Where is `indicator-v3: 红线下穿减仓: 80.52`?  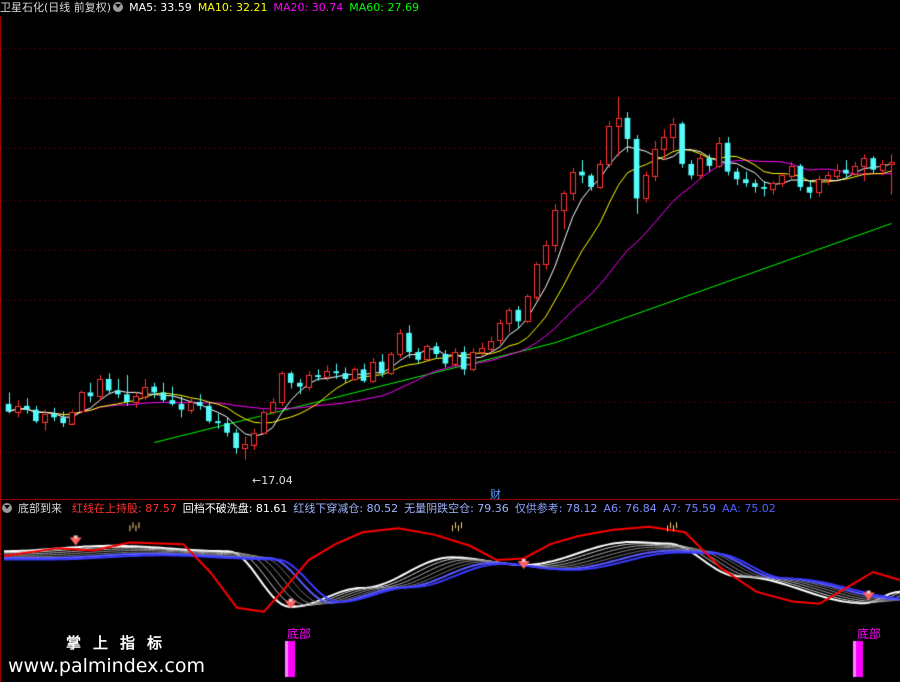
indicator-v3: 红线下穿减仓: 80.52 is located at coordinates (346, 508).